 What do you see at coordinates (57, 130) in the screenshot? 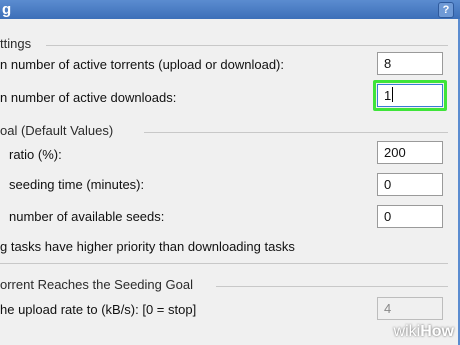
I see `seeding-goal-group-label: oal (Default Values)` at bounding box center [57, 130].